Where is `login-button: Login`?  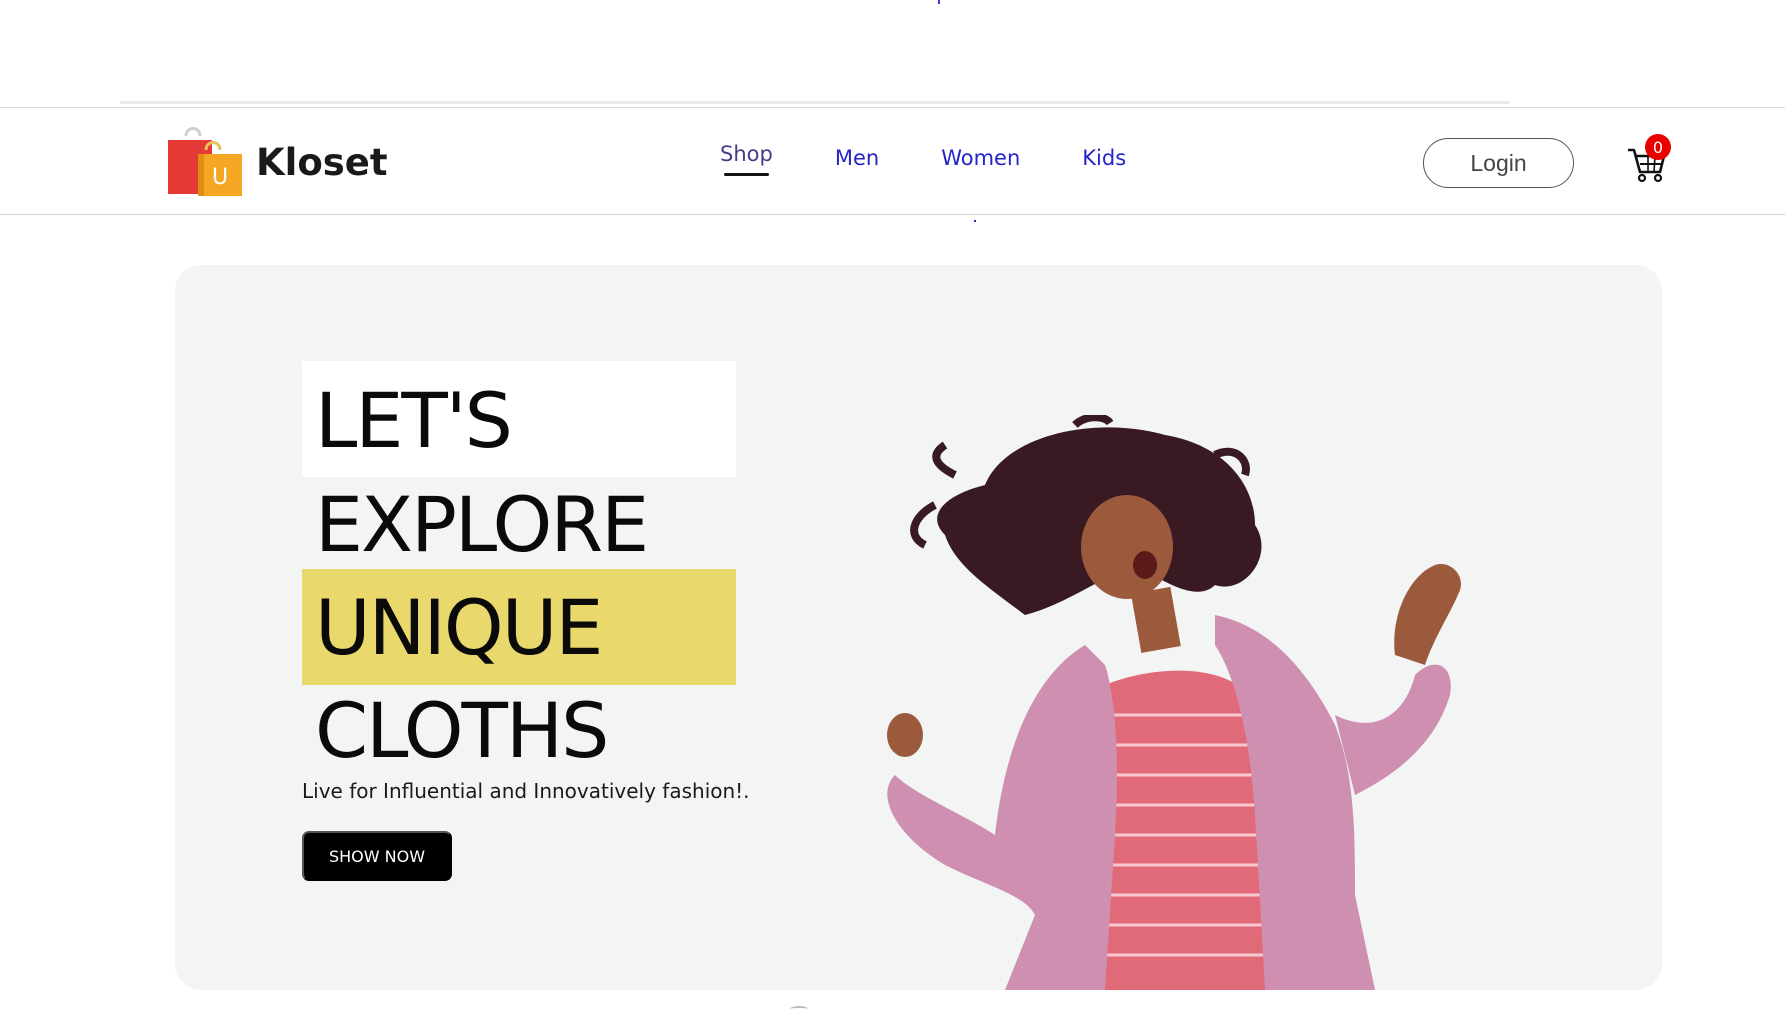 login-button: Login is located at coordinates (1498, 163).